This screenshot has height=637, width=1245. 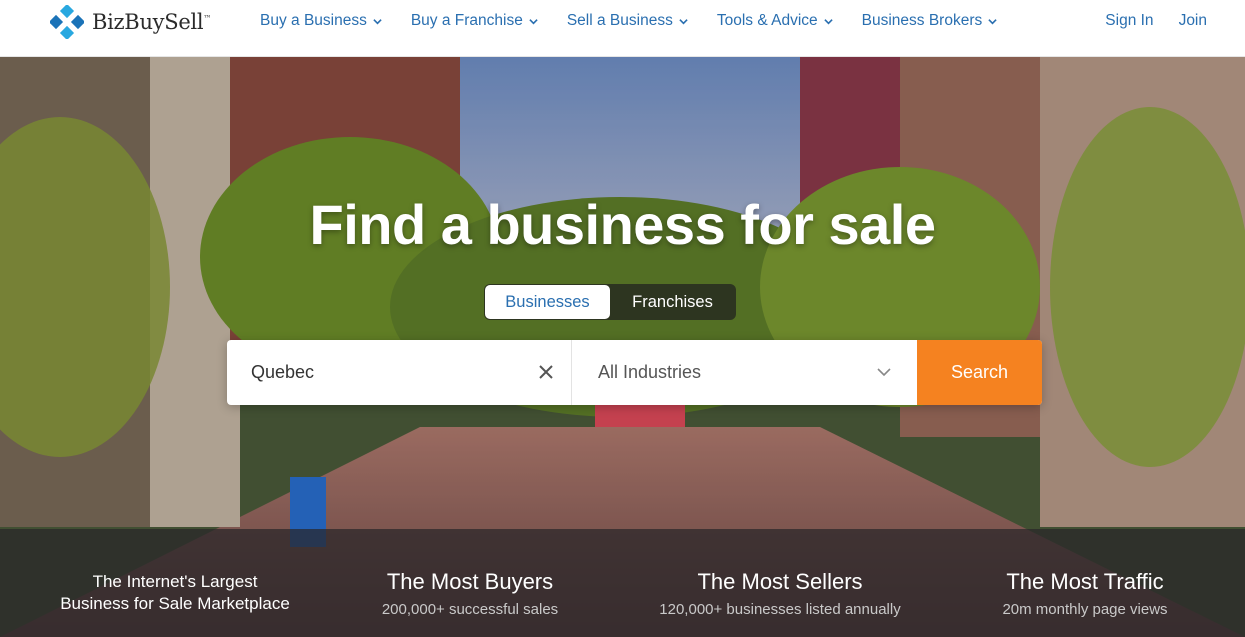 What do you see at coordinates (547, 302) in the screenshot?
I see `tab-businesses: Businesses` at bounding box center [547, 302].